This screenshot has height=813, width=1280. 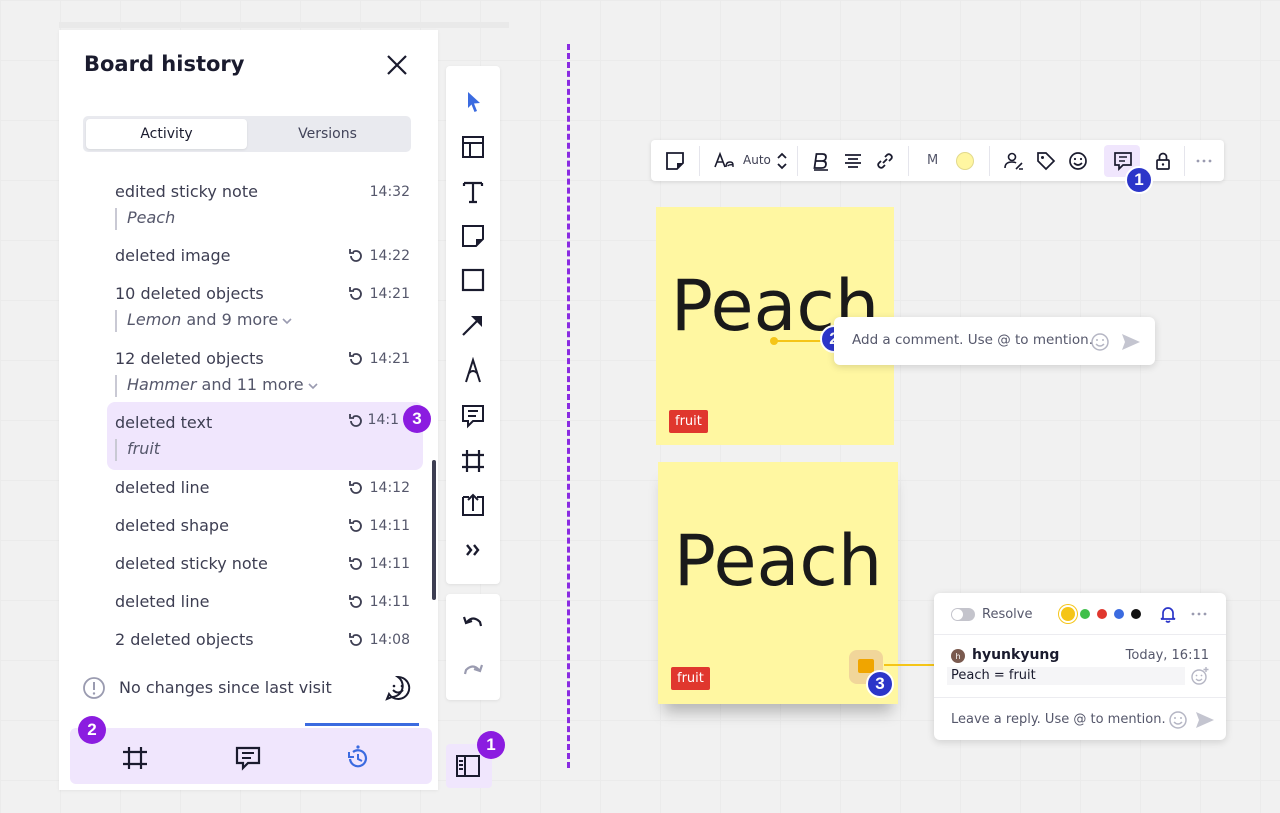 What do you see at coordinates (172, 525) in the screenshot?
I see `activity-action: deleted shape` at bounding box center [172, 525].